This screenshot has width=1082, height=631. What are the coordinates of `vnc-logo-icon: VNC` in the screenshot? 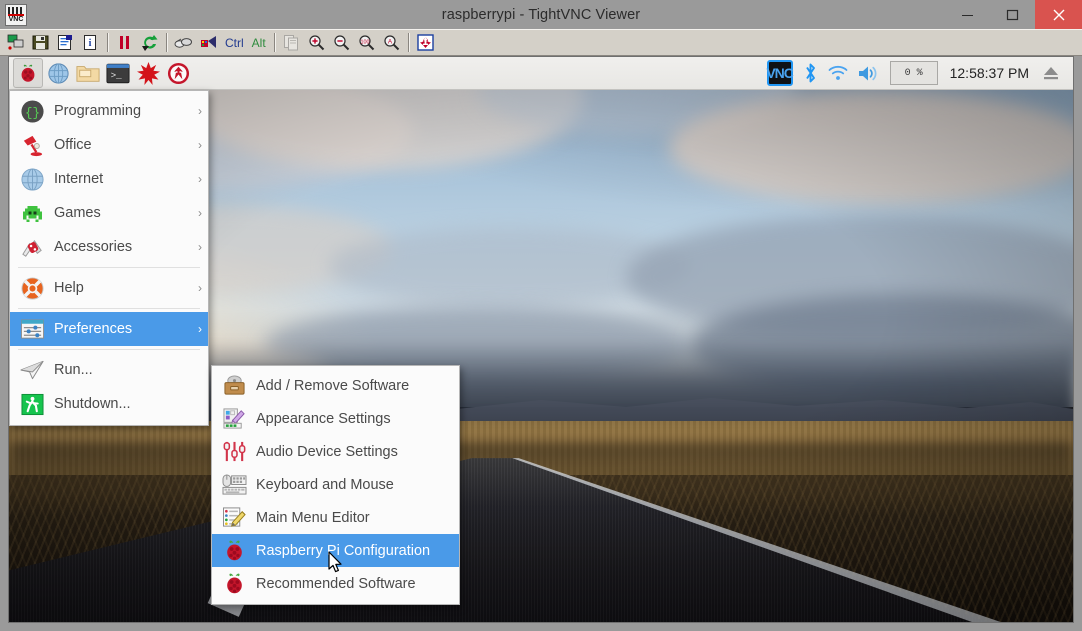 It's located at (16, 14).